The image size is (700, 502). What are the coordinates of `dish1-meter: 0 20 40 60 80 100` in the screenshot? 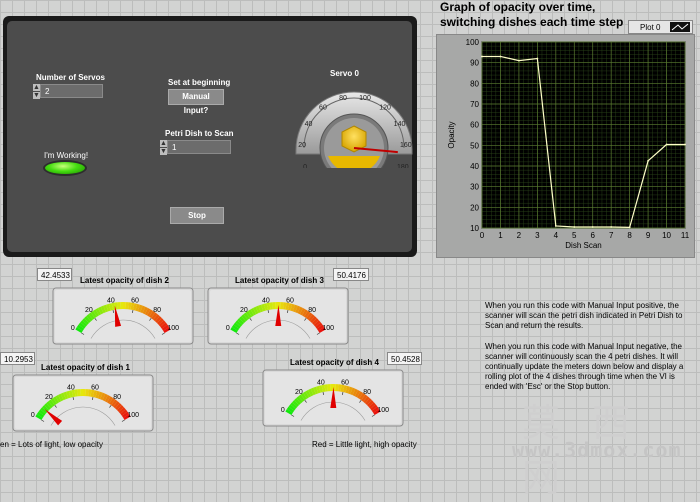 It's located at (83, 403).